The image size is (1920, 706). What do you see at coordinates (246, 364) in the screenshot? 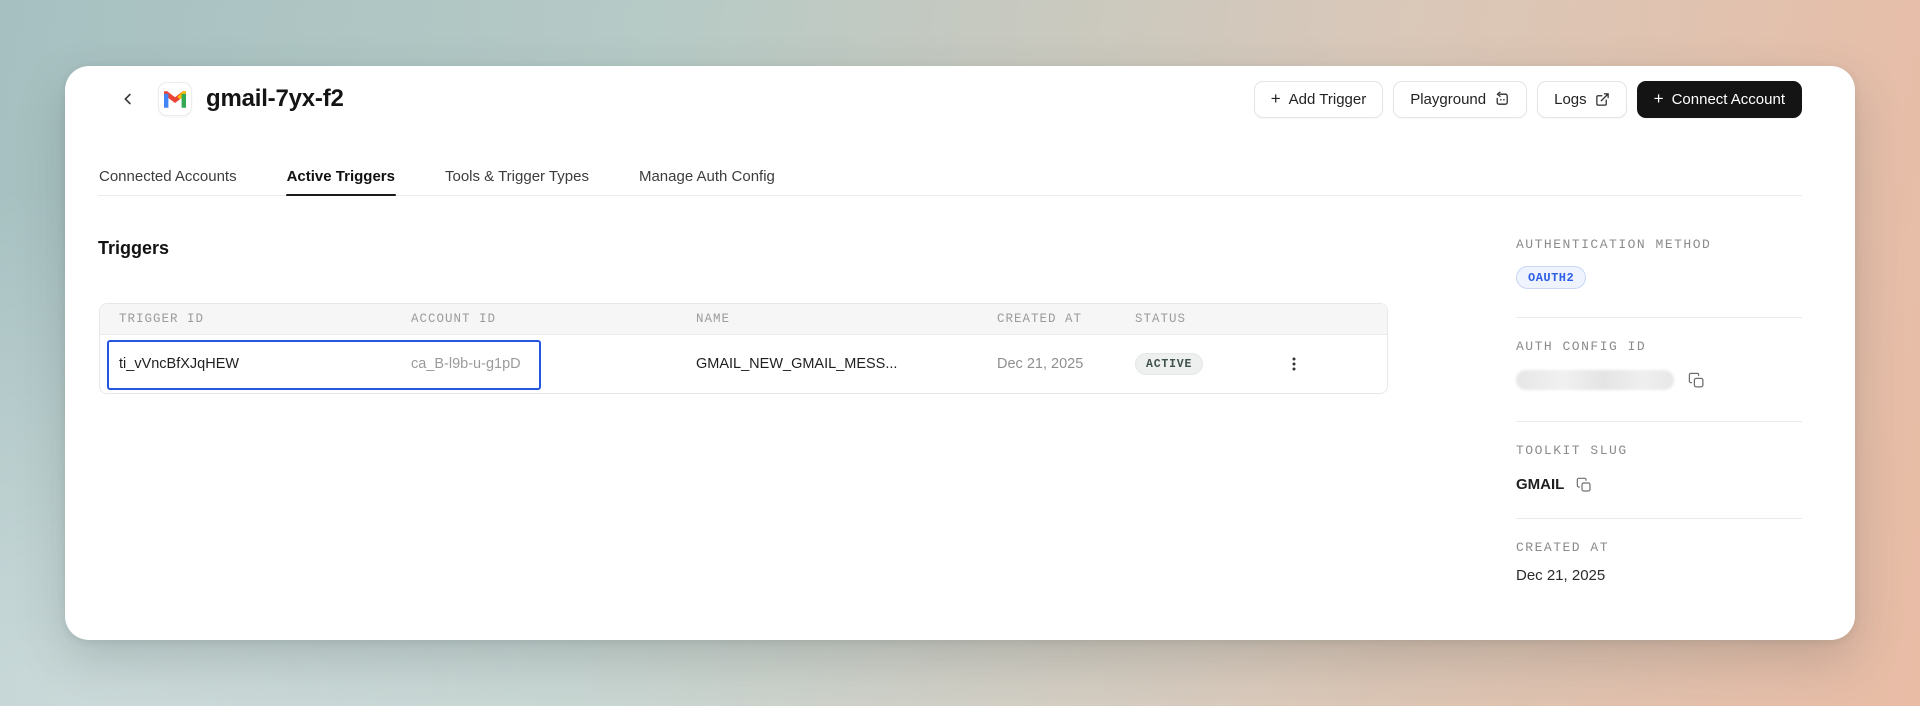
I see `trigger-id-cell: ti_vVncBfXJqHEW` at bounding box center [246, 364].